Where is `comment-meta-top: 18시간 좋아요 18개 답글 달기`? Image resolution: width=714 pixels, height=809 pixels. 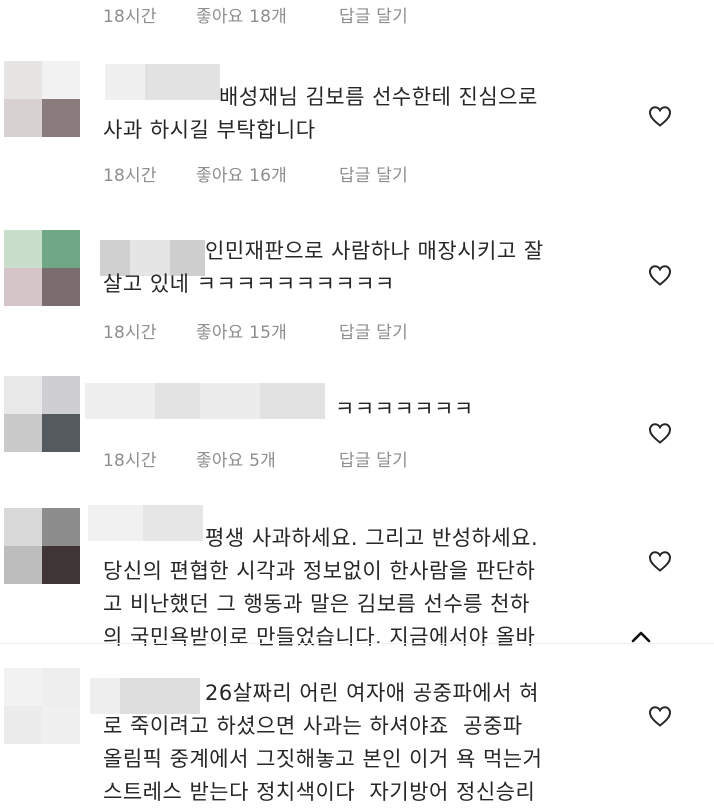
comment-meta-top: 18시간 좋아요 18개 답글 달기 is located at coordinates (255, 14).